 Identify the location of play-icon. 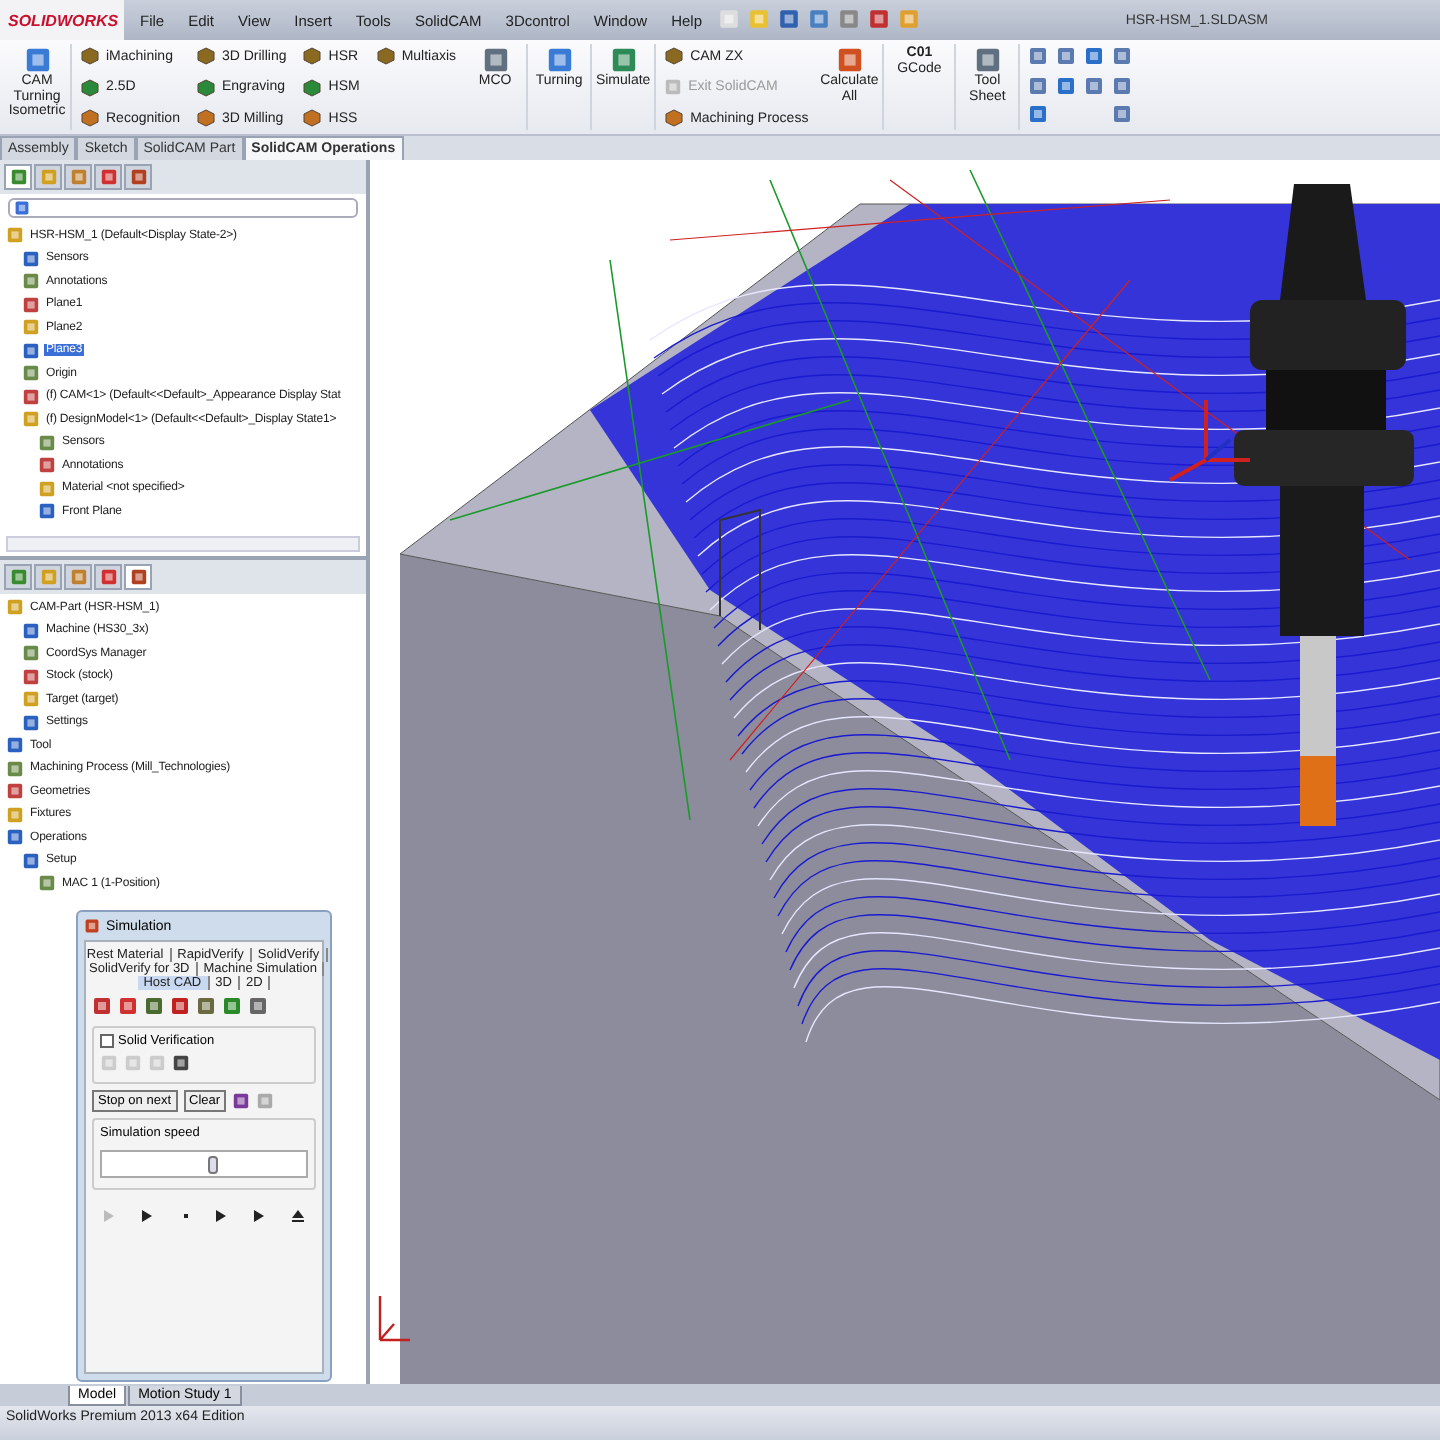
(147, 1216).